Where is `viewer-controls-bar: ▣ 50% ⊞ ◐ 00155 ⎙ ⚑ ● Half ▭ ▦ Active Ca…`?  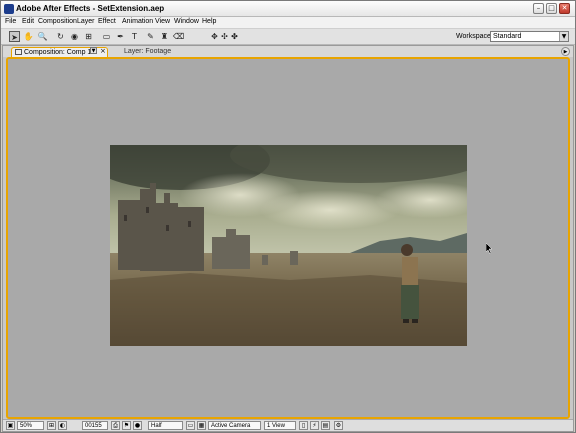 viewer-controls-bar: ▣ 50% ⊞ ◐ 00155 ⎙ ⚑ ● Half ▭ ▦ Active Ca… is located at coordinates (288, 425).